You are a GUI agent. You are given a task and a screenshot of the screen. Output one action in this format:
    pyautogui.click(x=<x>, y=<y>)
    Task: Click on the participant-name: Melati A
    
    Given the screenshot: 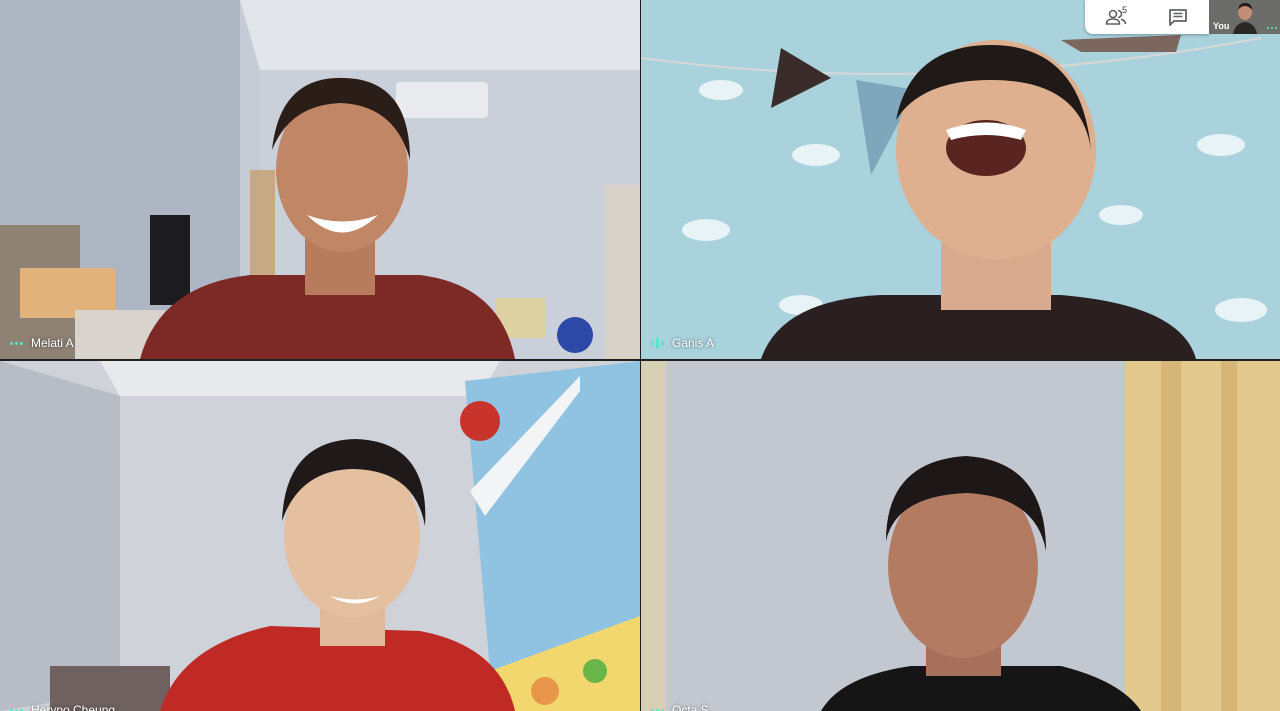 What is the action you would take?
    pyautogui.click(x=52, y=343)
    